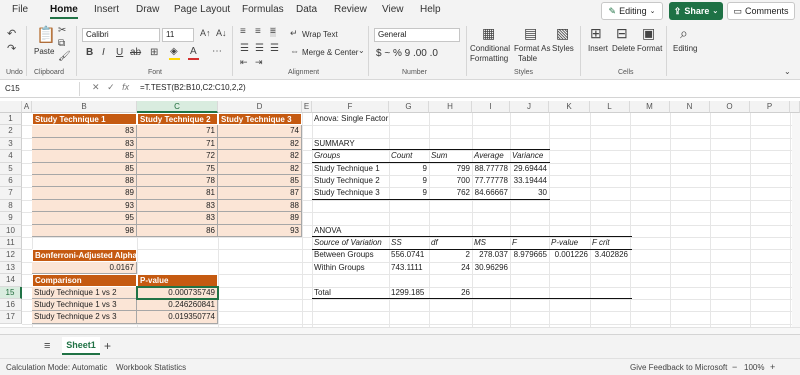 Image resolution: width=800 pixels, height=375 pixels. I want to click on editing-ribbon-label: Editing, so click(685, 48).